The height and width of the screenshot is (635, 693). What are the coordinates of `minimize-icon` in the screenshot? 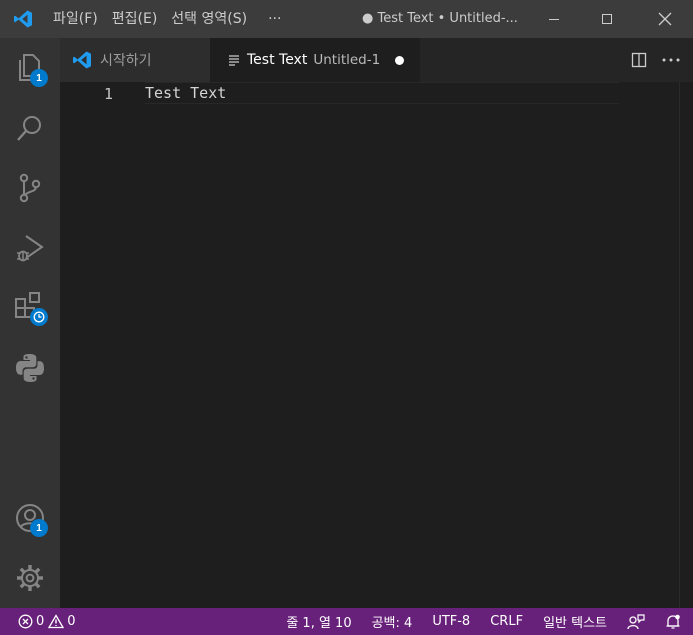 It's located at (554, 19).